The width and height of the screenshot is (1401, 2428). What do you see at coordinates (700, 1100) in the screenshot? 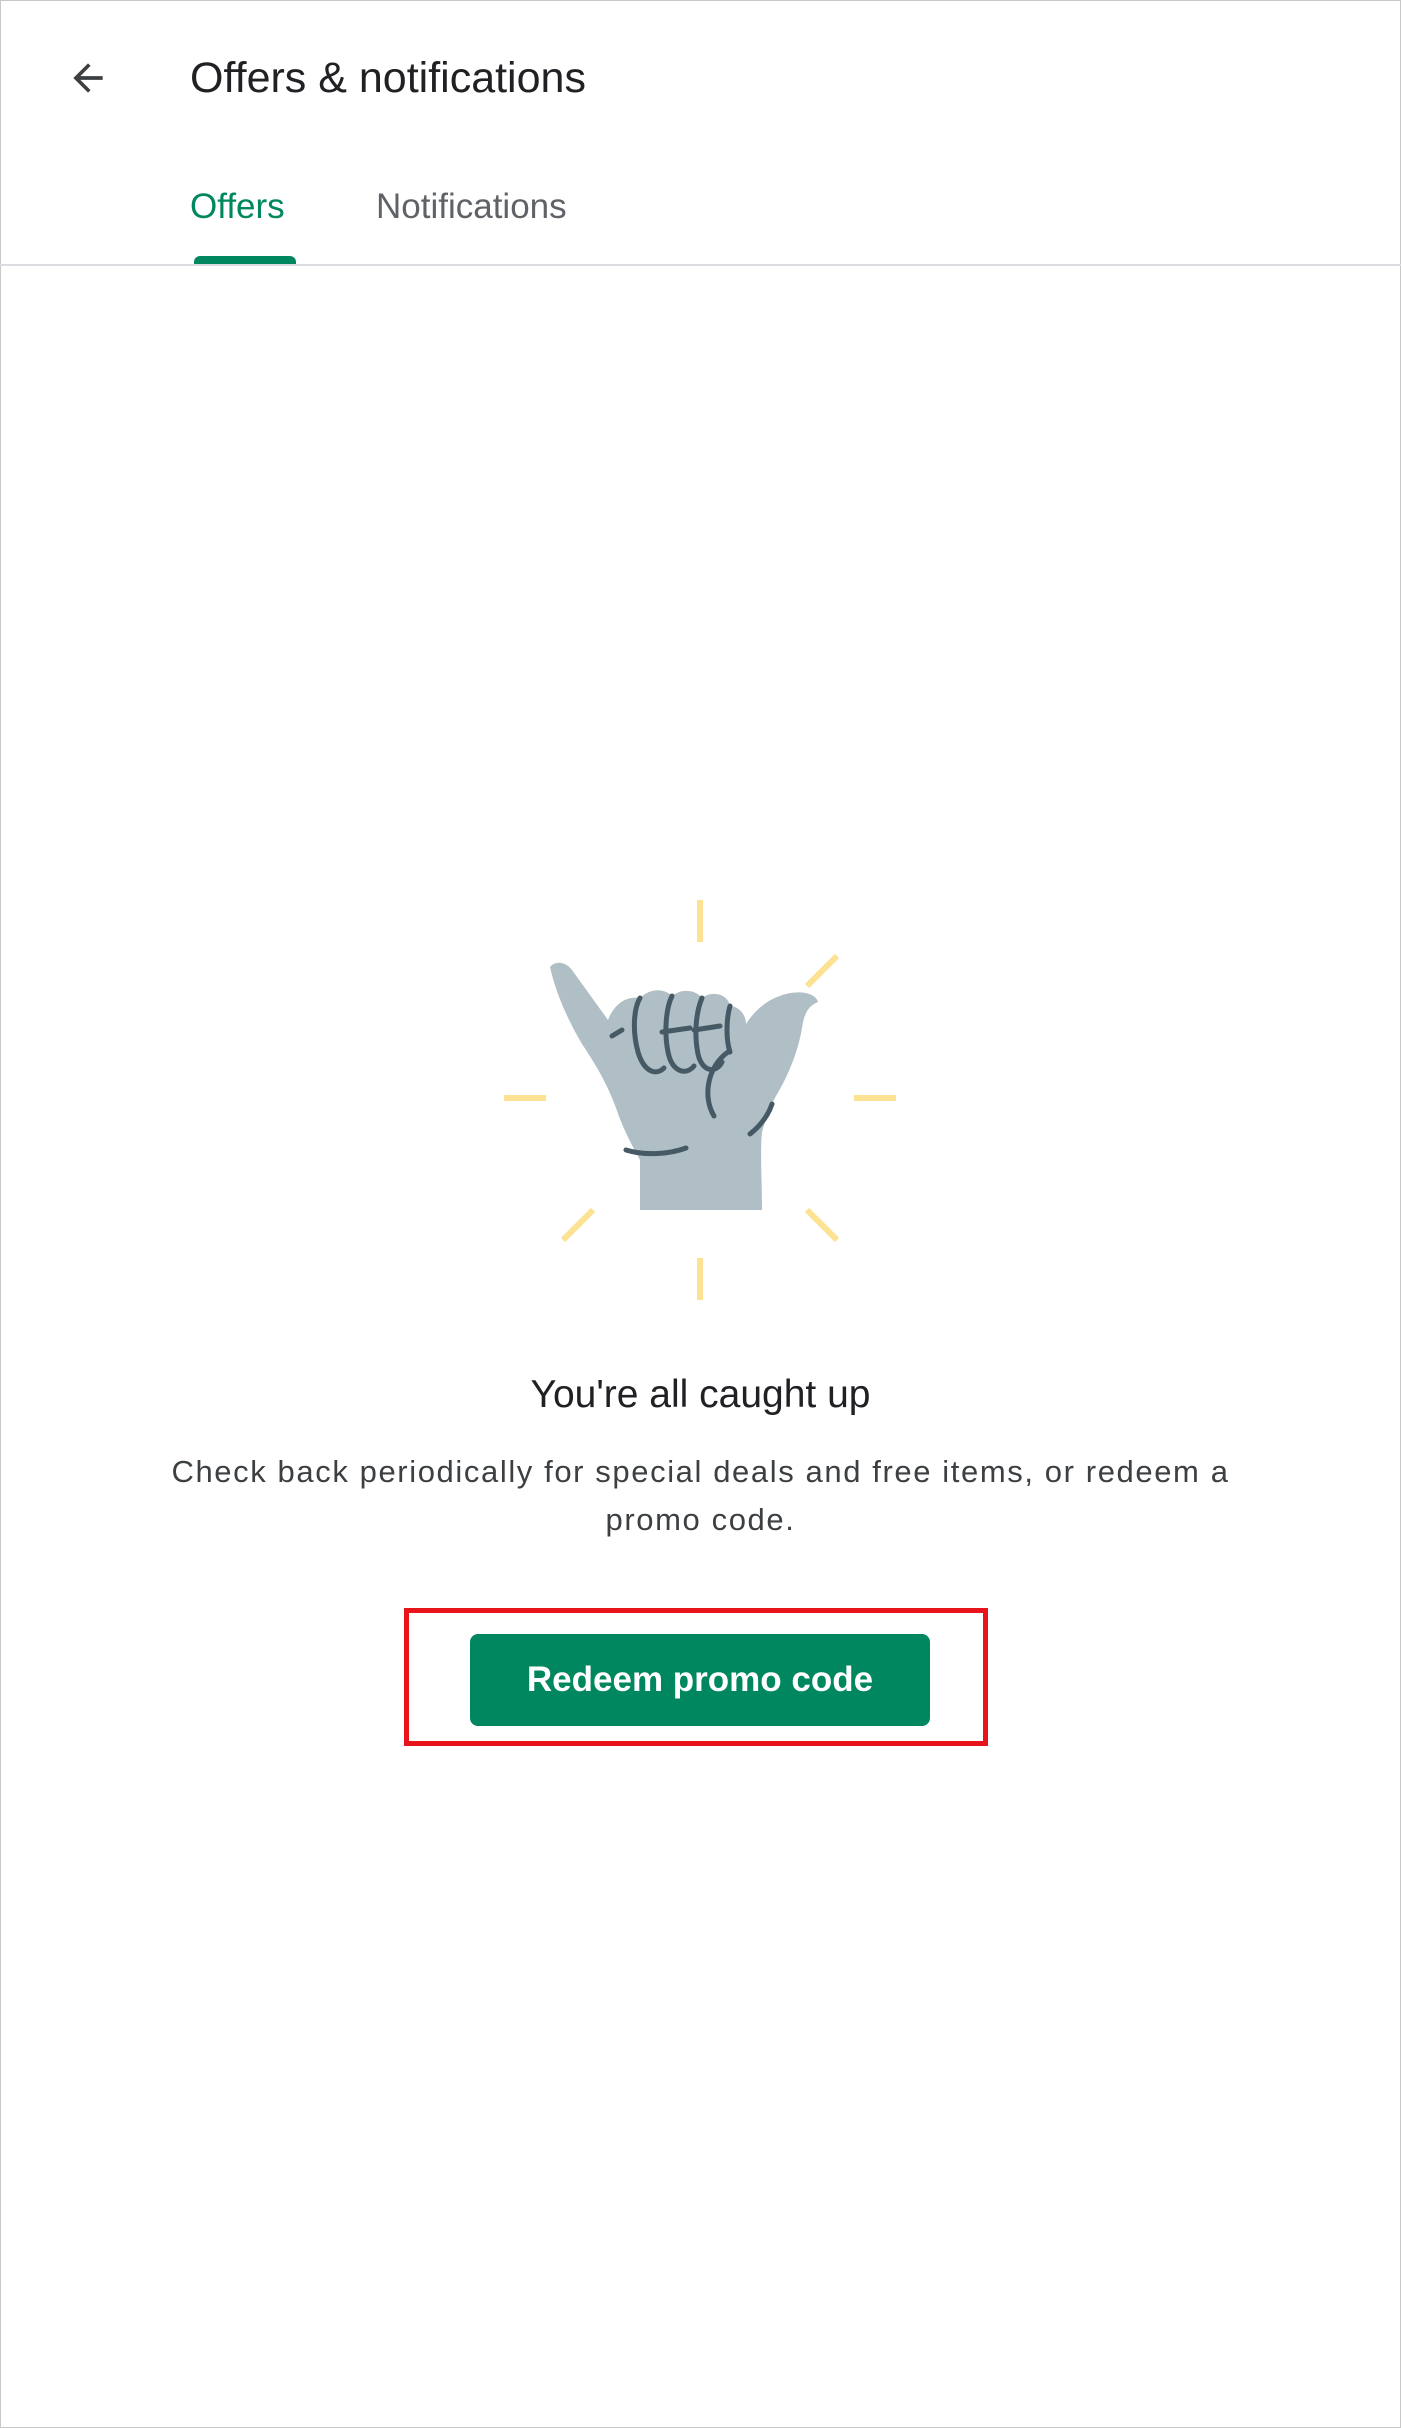
I see `shaka-hand-icon` at bounding box center [700, 1100].